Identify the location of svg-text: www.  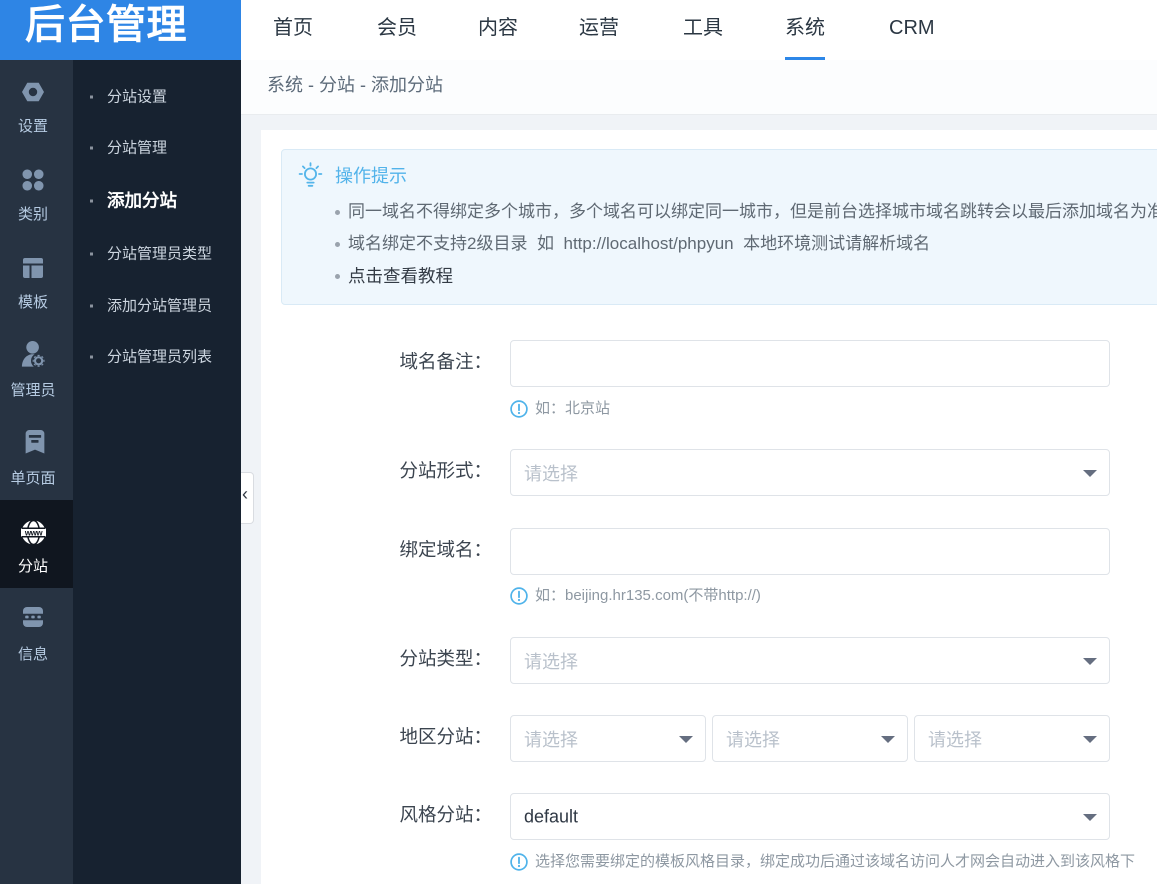
(33, 532).